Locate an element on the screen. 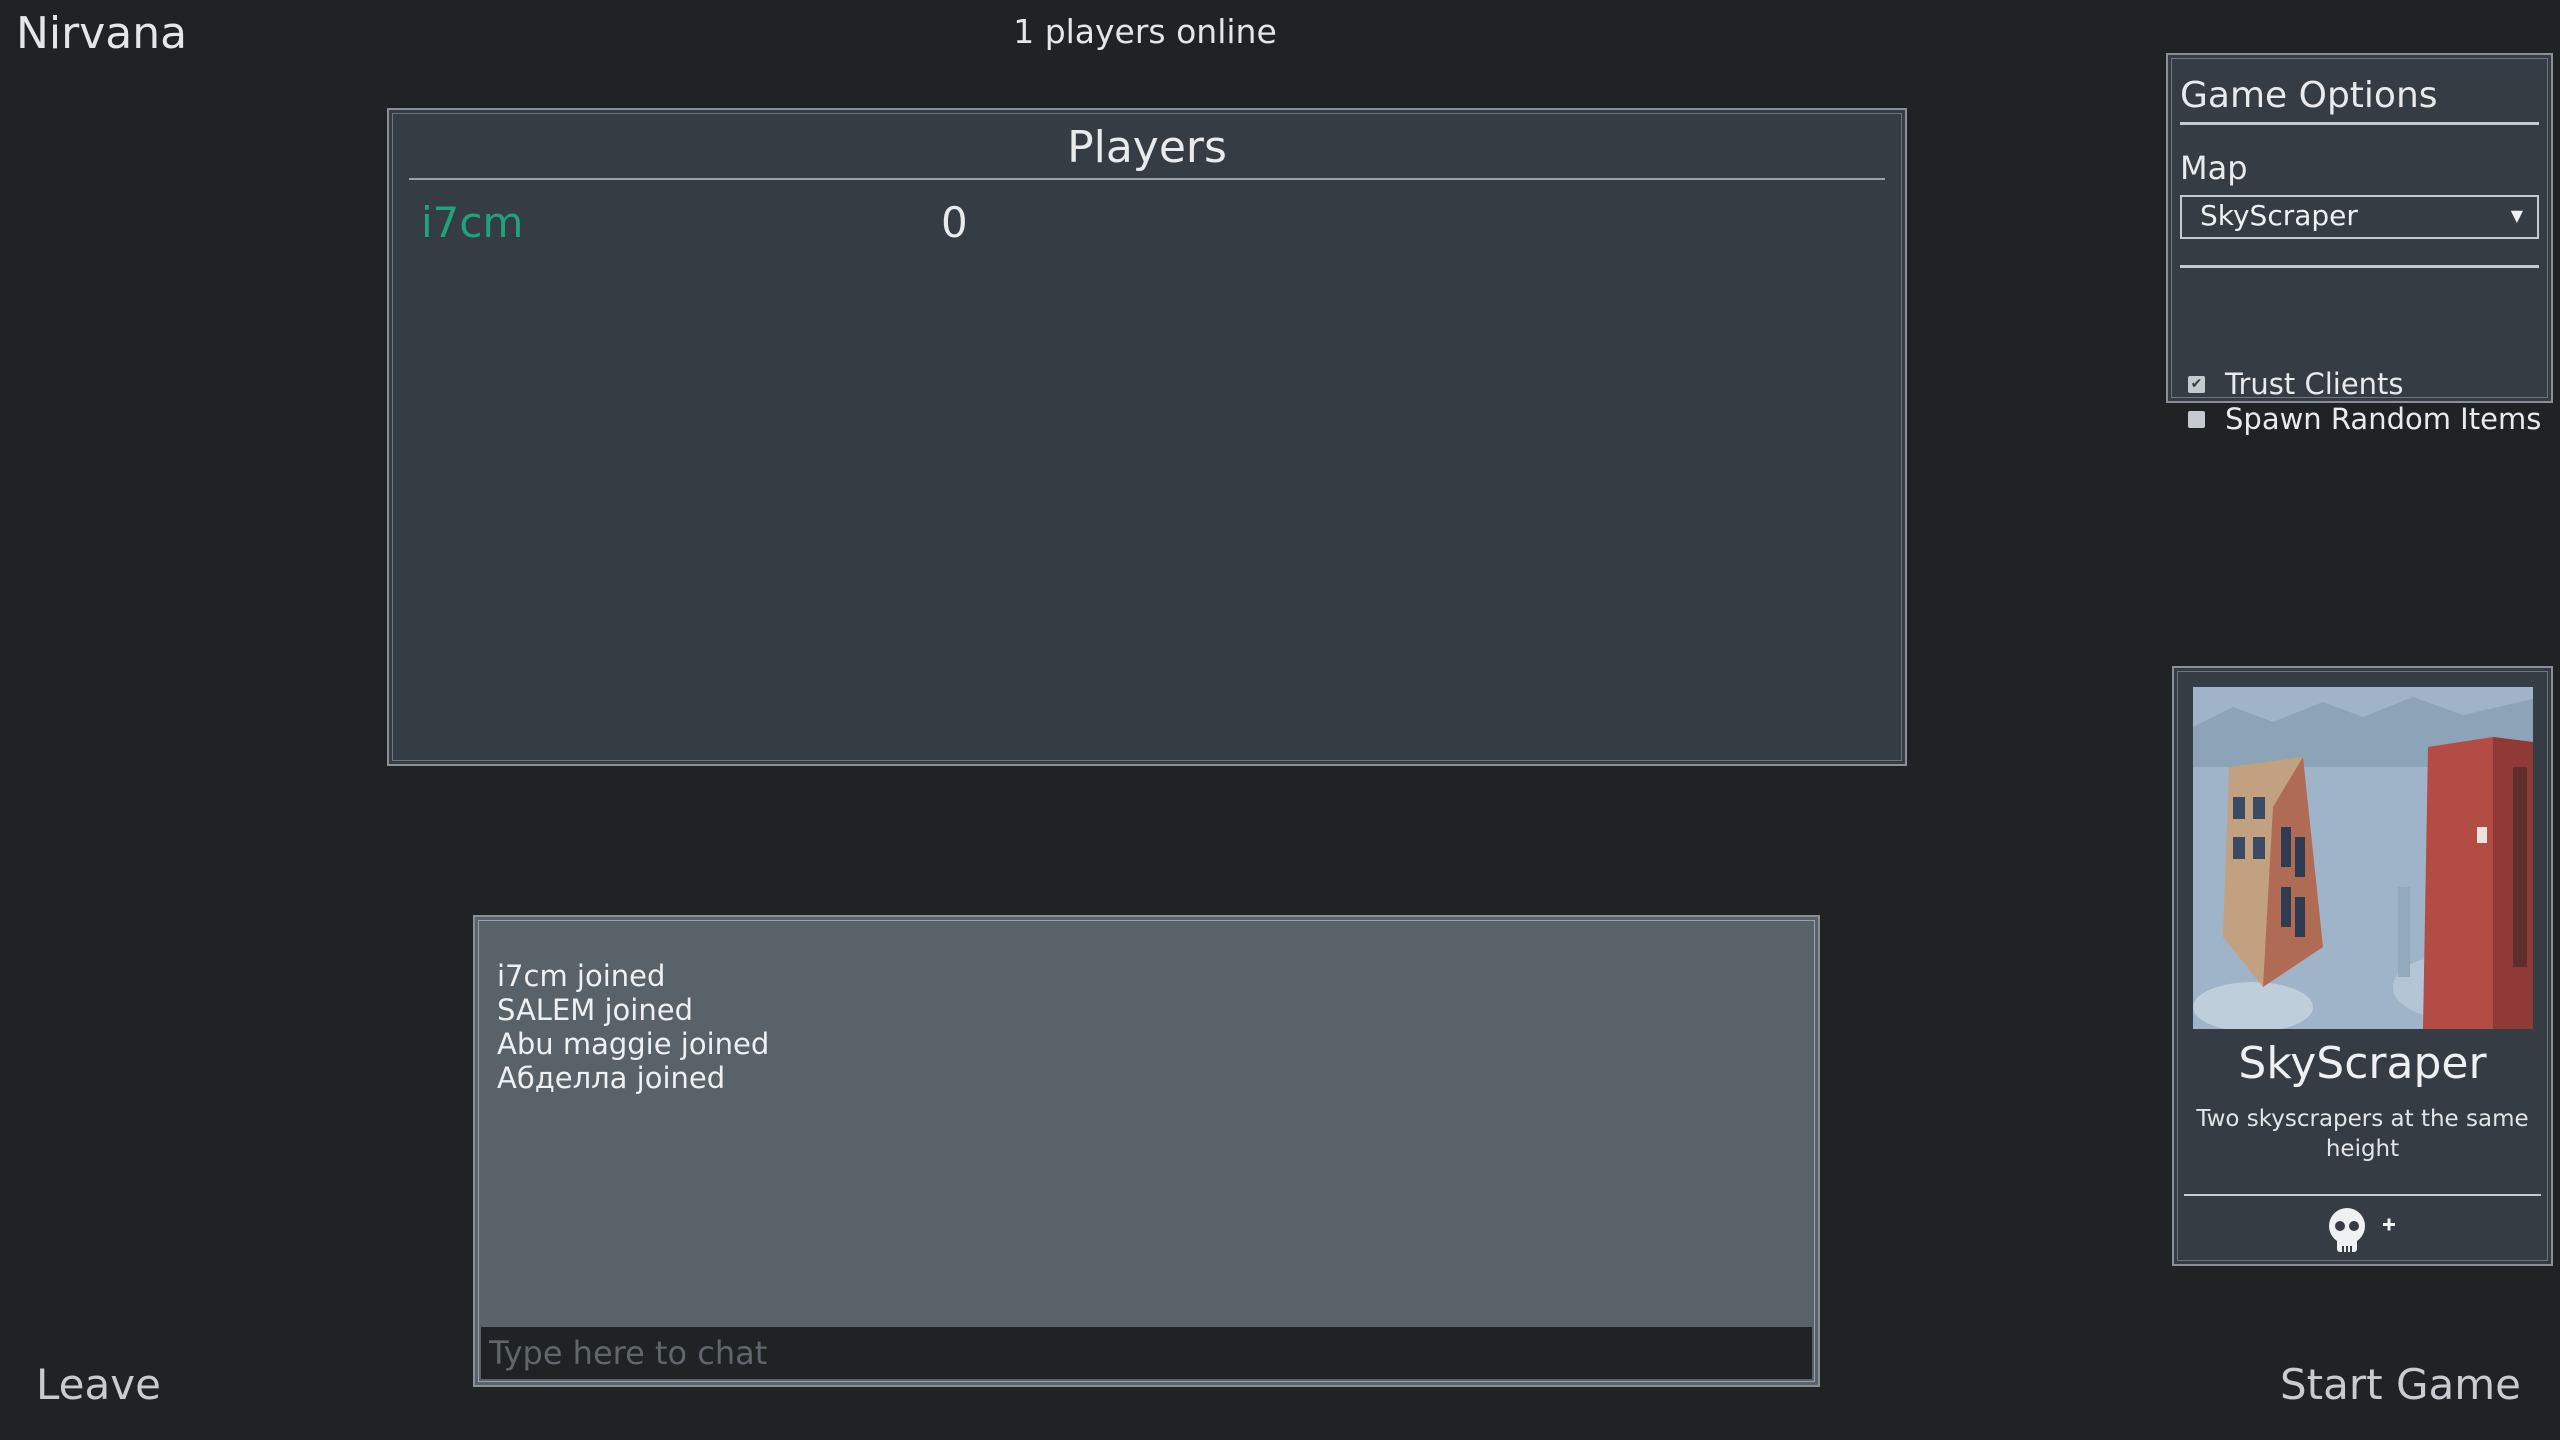 This screenshot has height=1440, width=2560. chat-message: SALEM joined is located at coordinates (595, 1010).